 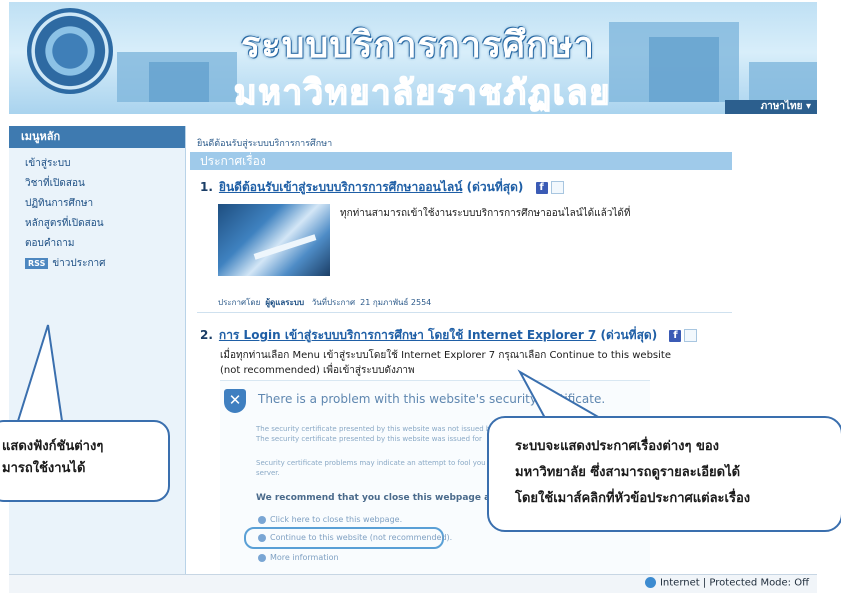 I want to click on sidebar-item-login: เข้าสู่ระบบ, so click(x=97, y=164).